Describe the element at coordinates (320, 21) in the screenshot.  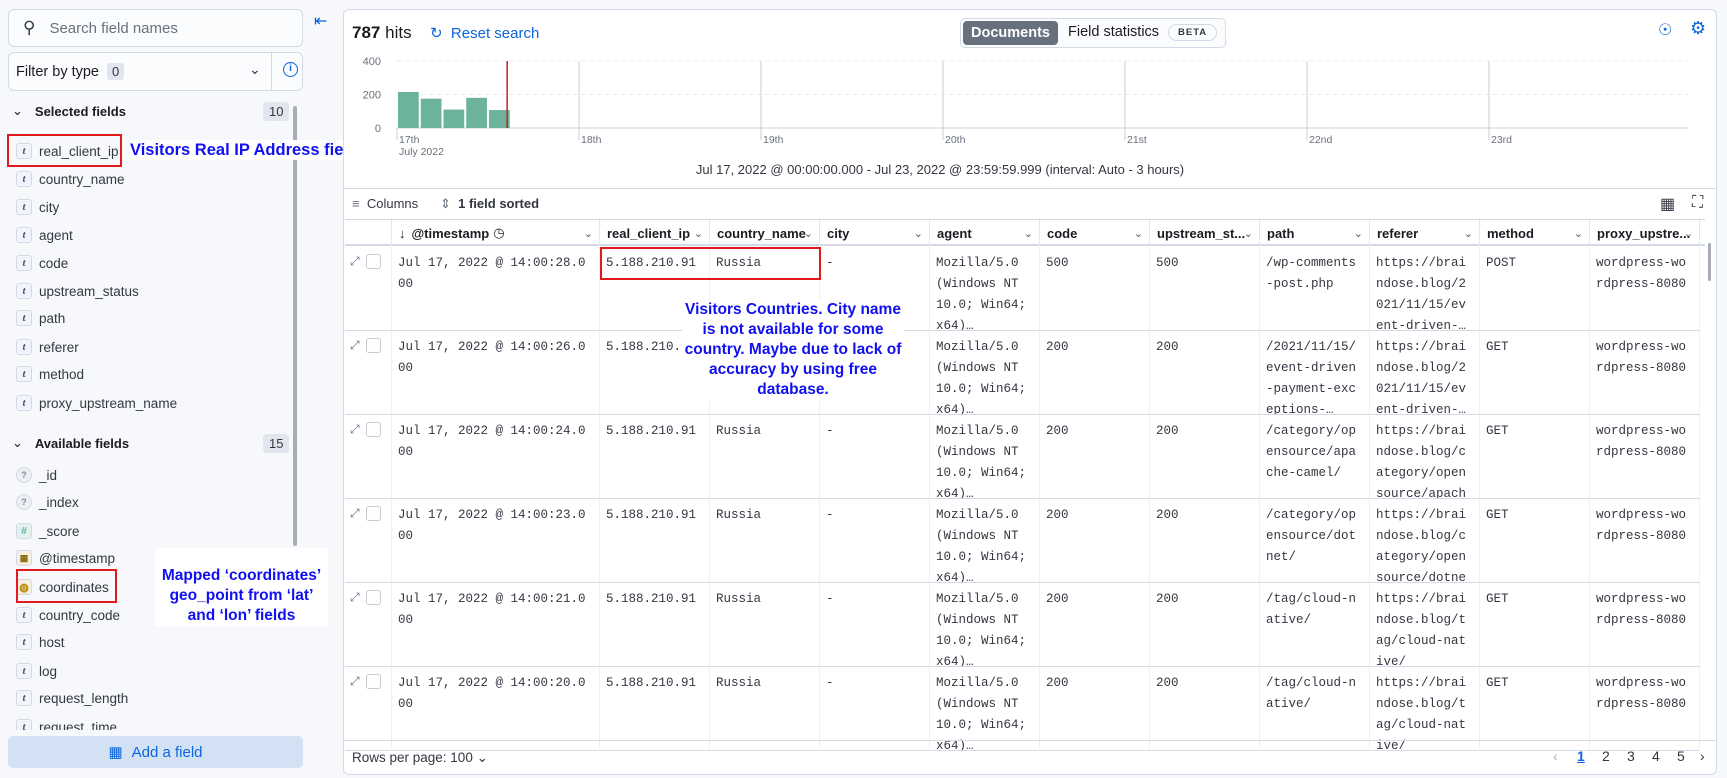
I see `collapse-sidebar-icon: ⇤` at that location.